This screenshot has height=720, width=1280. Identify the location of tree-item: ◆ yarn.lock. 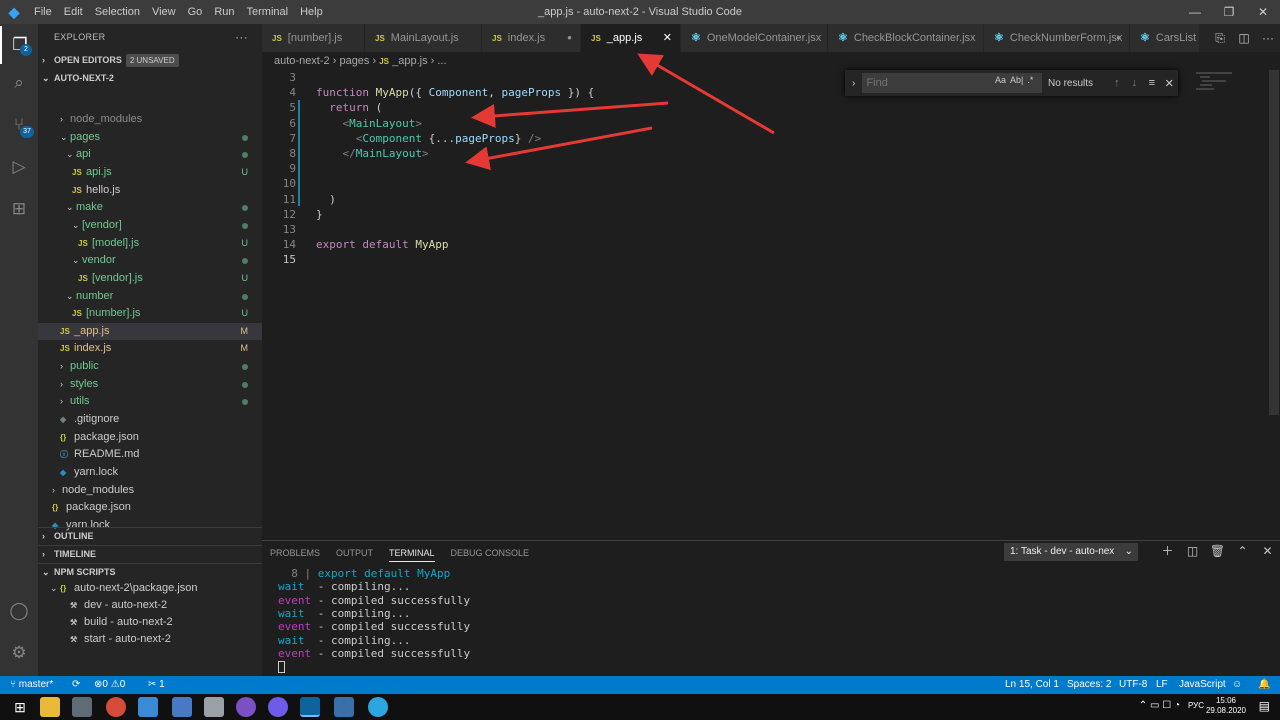
(150, 473).